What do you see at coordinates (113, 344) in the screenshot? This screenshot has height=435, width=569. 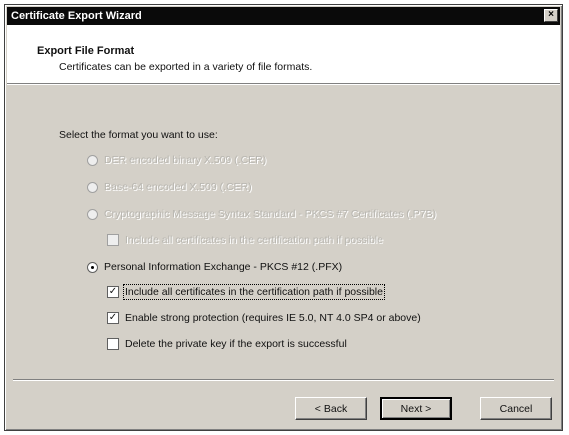 I see `checkbox-delete-key` at bounding box center [113, 344].